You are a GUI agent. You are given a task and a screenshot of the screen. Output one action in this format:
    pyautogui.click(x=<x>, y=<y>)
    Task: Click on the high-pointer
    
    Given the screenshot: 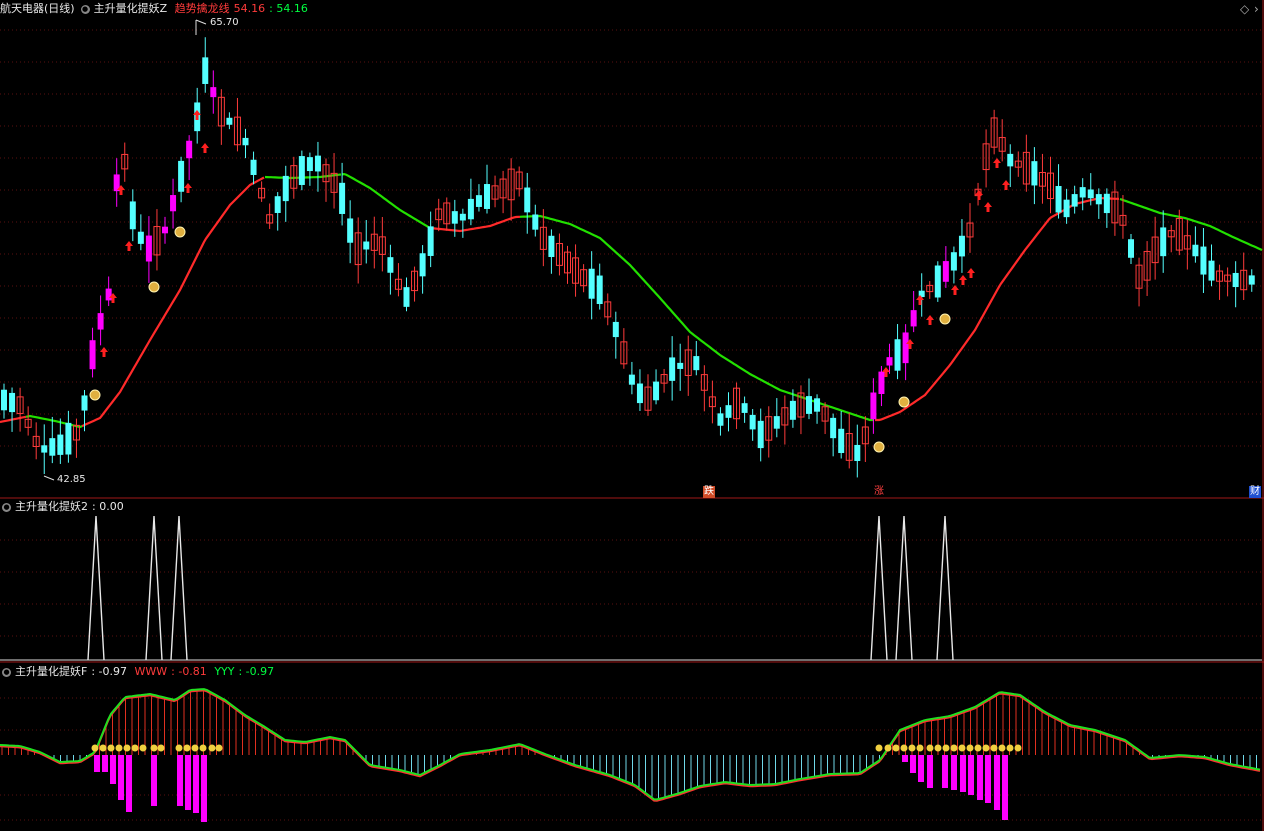 What is the action you would take?
    pyautogui.click(x=201, y=27)
    